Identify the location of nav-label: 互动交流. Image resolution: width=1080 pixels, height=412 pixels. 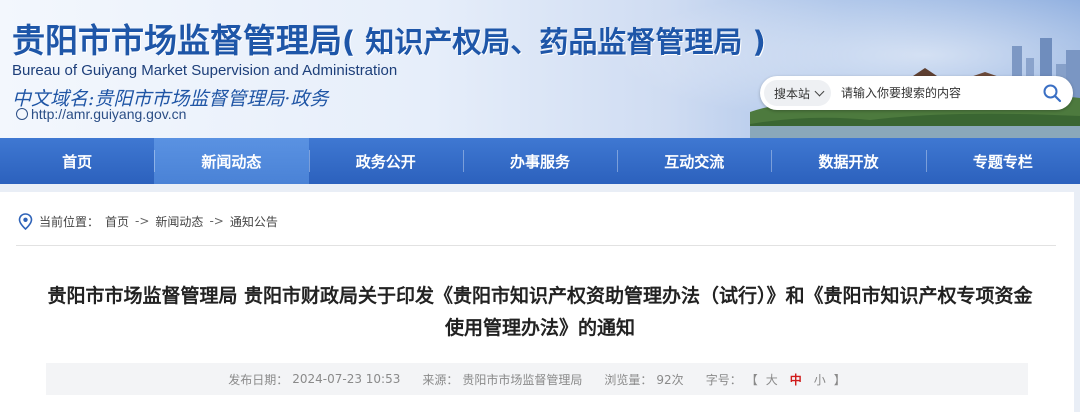
(694, 161).